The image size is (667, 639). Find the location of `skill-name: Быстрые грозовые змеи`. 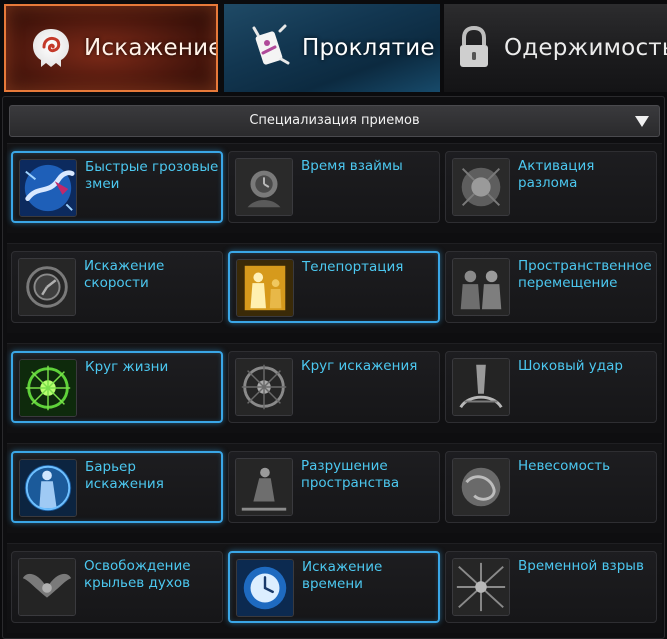

skill-name: Быстрые грозовые змеи is located at coordinates (152, 175).